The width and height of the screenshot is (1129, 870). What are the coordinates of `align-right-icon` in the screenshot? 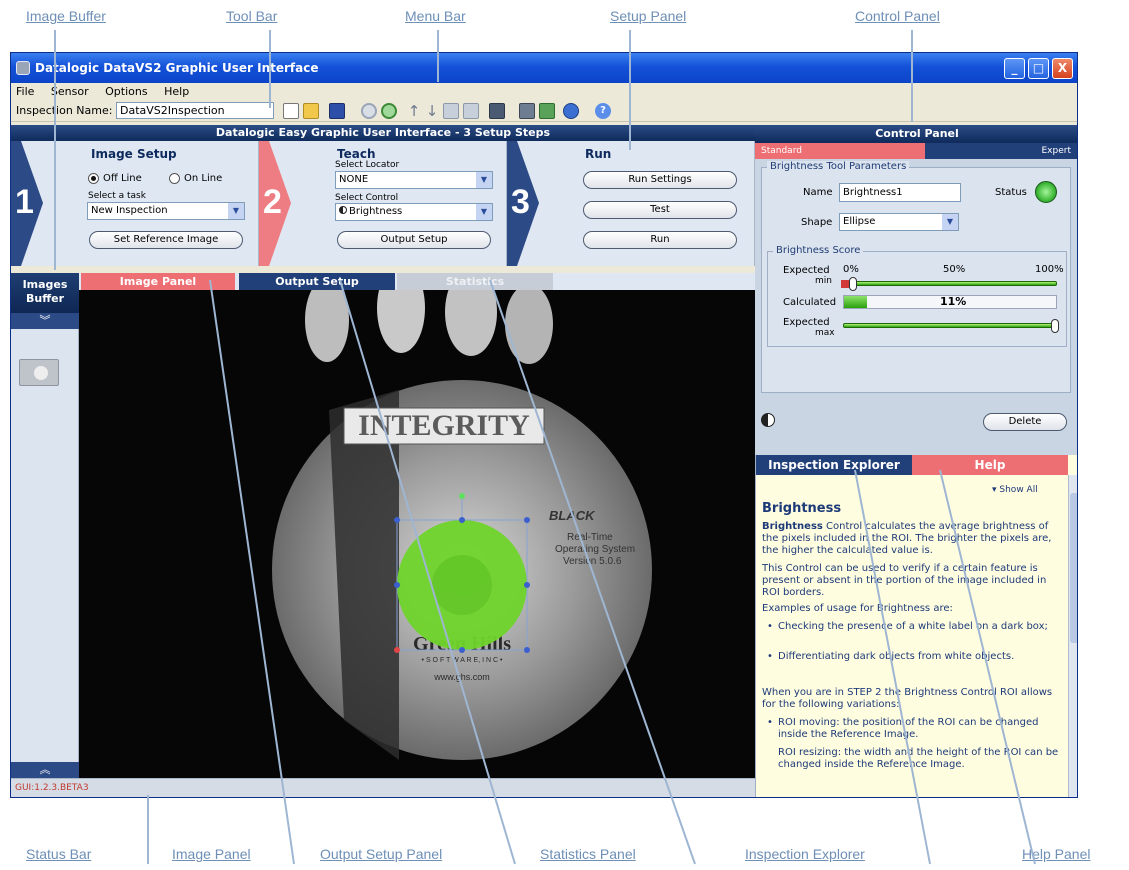 It's located at (471, 111).